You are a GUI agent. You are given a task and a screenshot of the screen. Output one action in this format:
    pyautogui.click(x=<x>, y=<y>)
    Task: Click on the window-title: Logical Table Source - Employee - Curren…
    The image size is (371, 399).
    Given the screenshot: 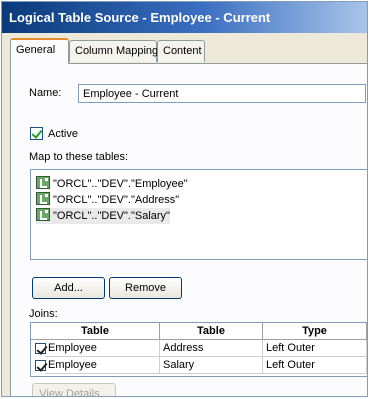 What is the action you would take?
    pyautogui.click(x=184, y=17)
    